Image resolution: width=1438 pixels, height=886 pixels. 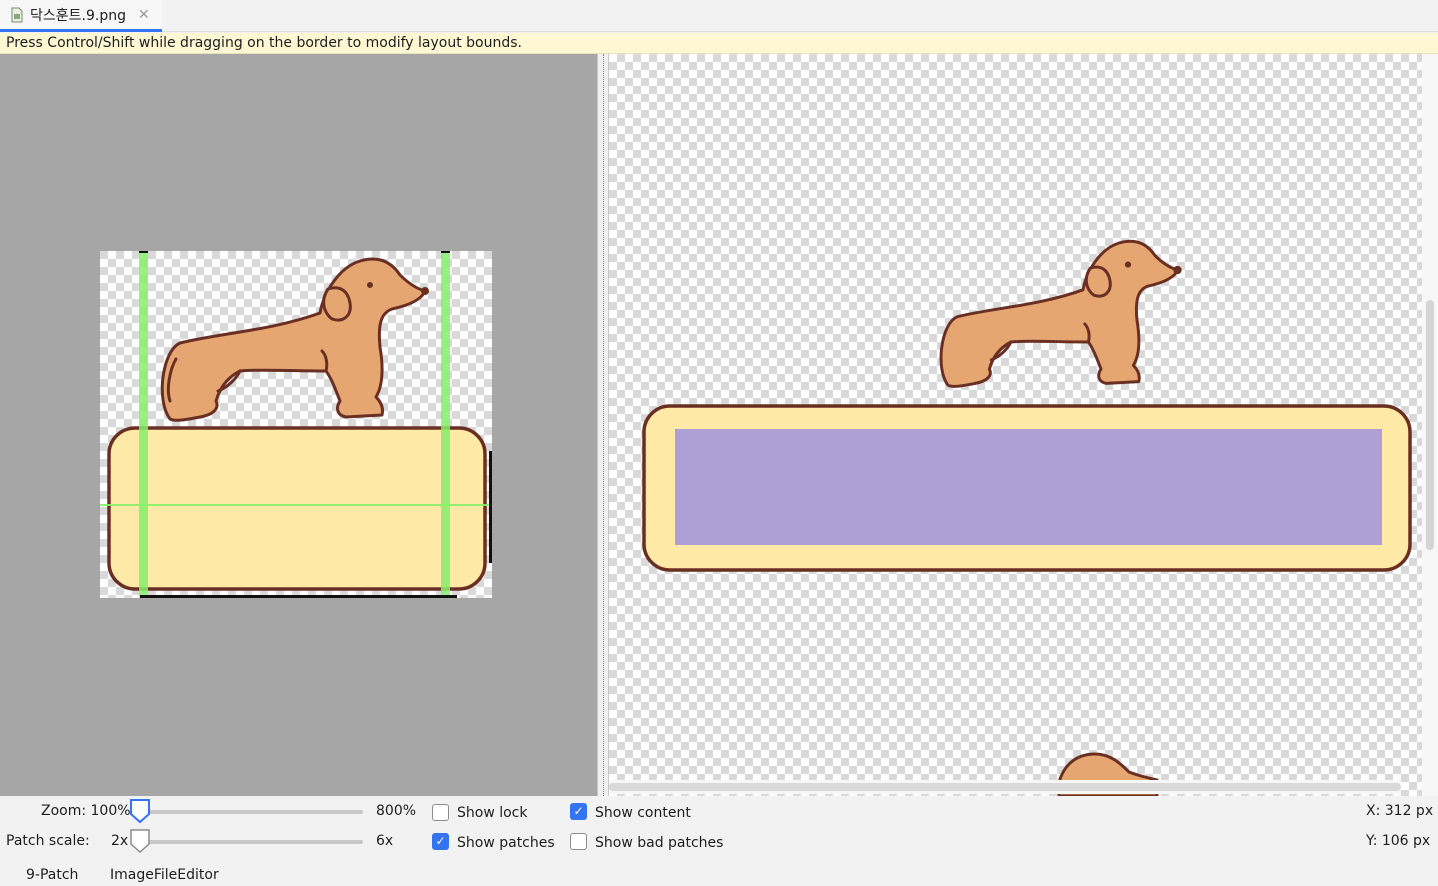 What do you see at coordinates (578, 841) in the screenshot?
I see `show-bad-patches-checkbox` at bounding box center [578, 841].